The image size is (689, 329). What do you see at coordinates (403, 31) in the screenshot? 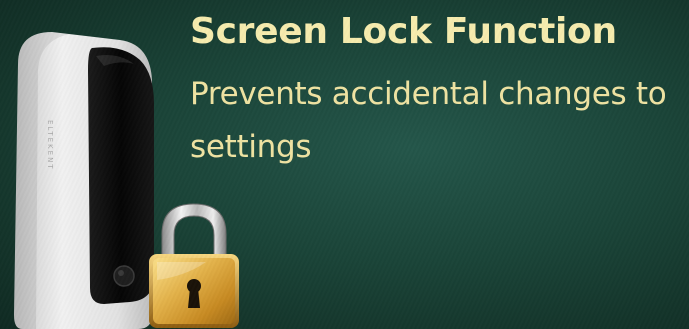
I see `slide-title: Screen Lock Function` at bounding box center [403, 31].